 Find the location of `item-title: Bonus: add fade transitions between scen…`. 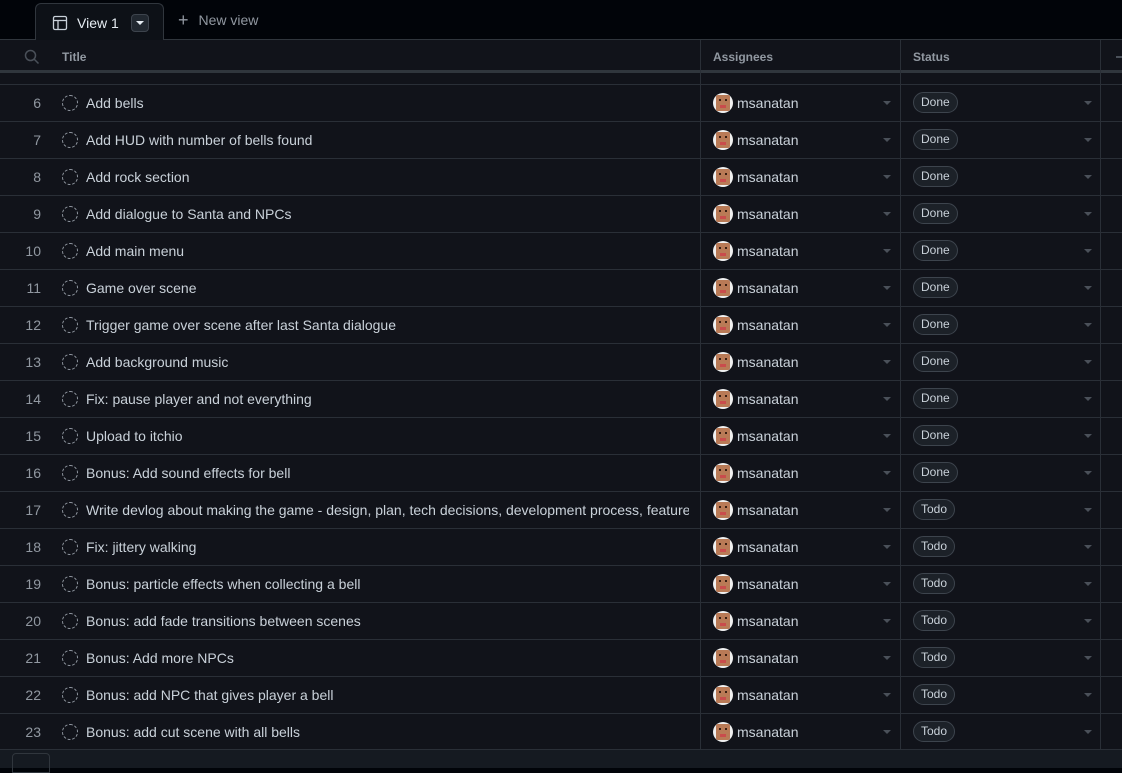

item-title: Bonus: add fade transitions between scen… is located at coordinates (387, 621).